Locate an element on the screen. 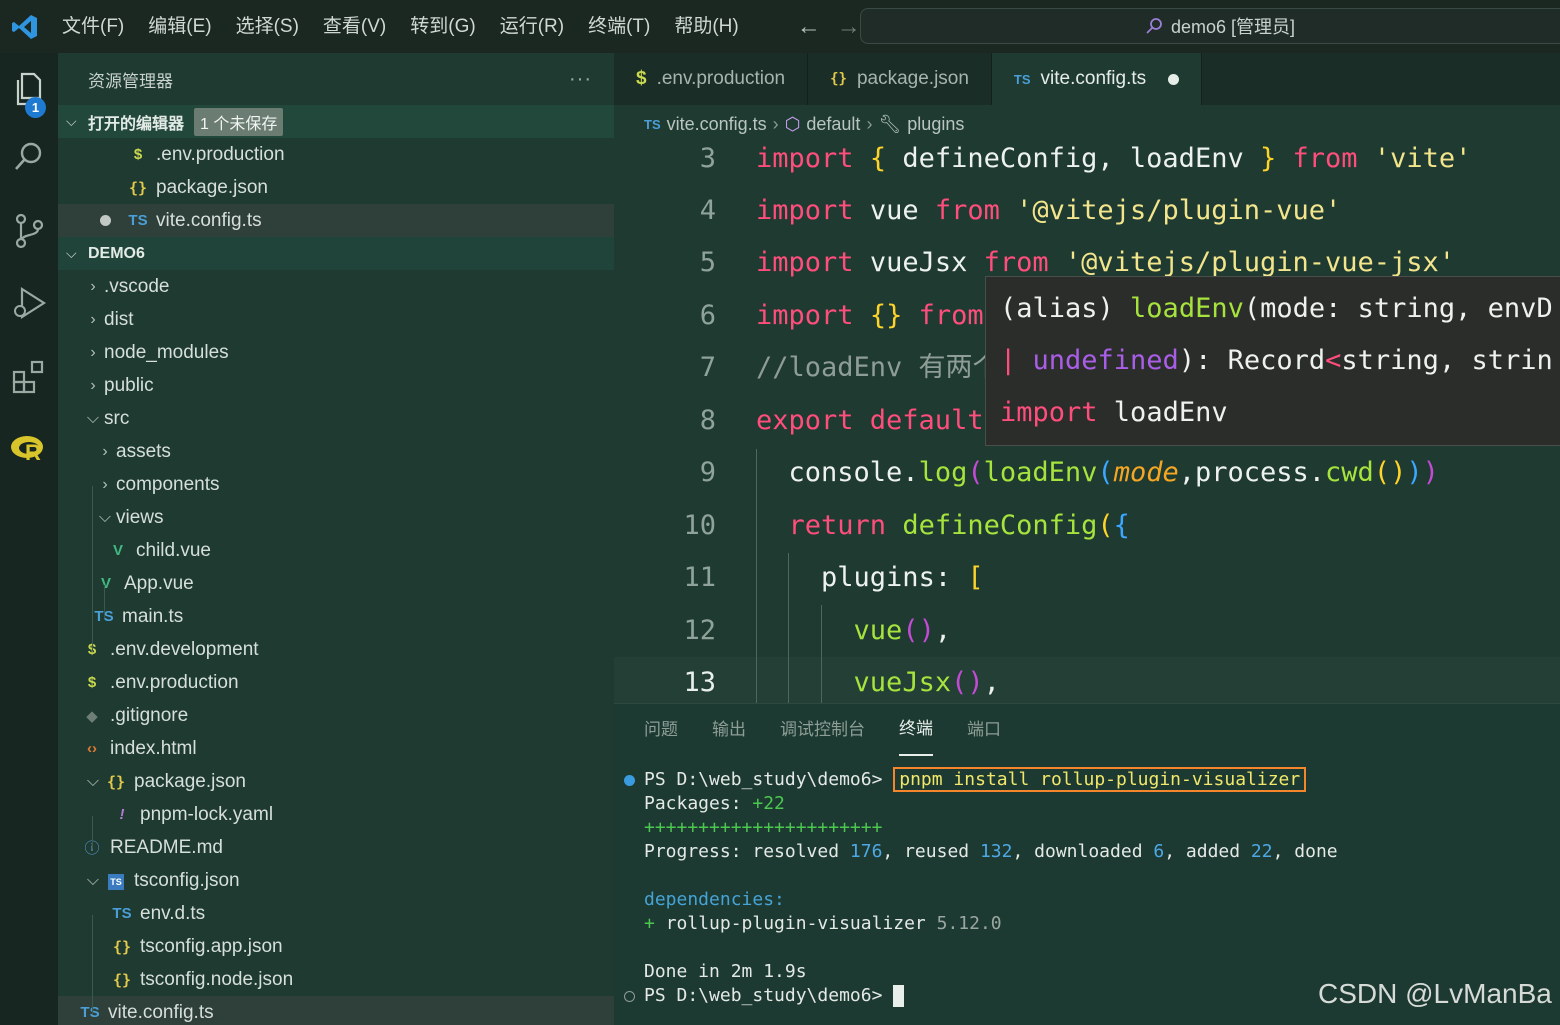 This screenshot has width=1560, height=1025. terminal-text: 5.12.0 is located at coordinates (969, 923).